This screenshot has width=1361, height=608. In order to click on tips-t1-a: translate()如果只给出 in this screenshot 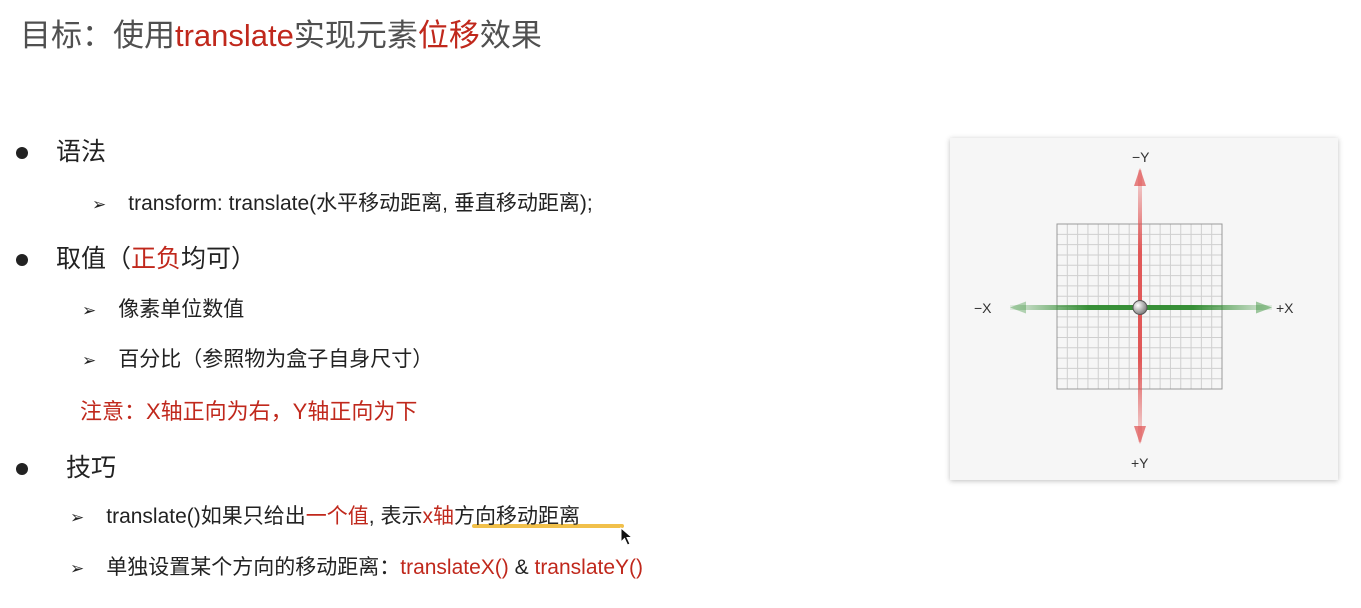, I will do `click(206, 516)`.